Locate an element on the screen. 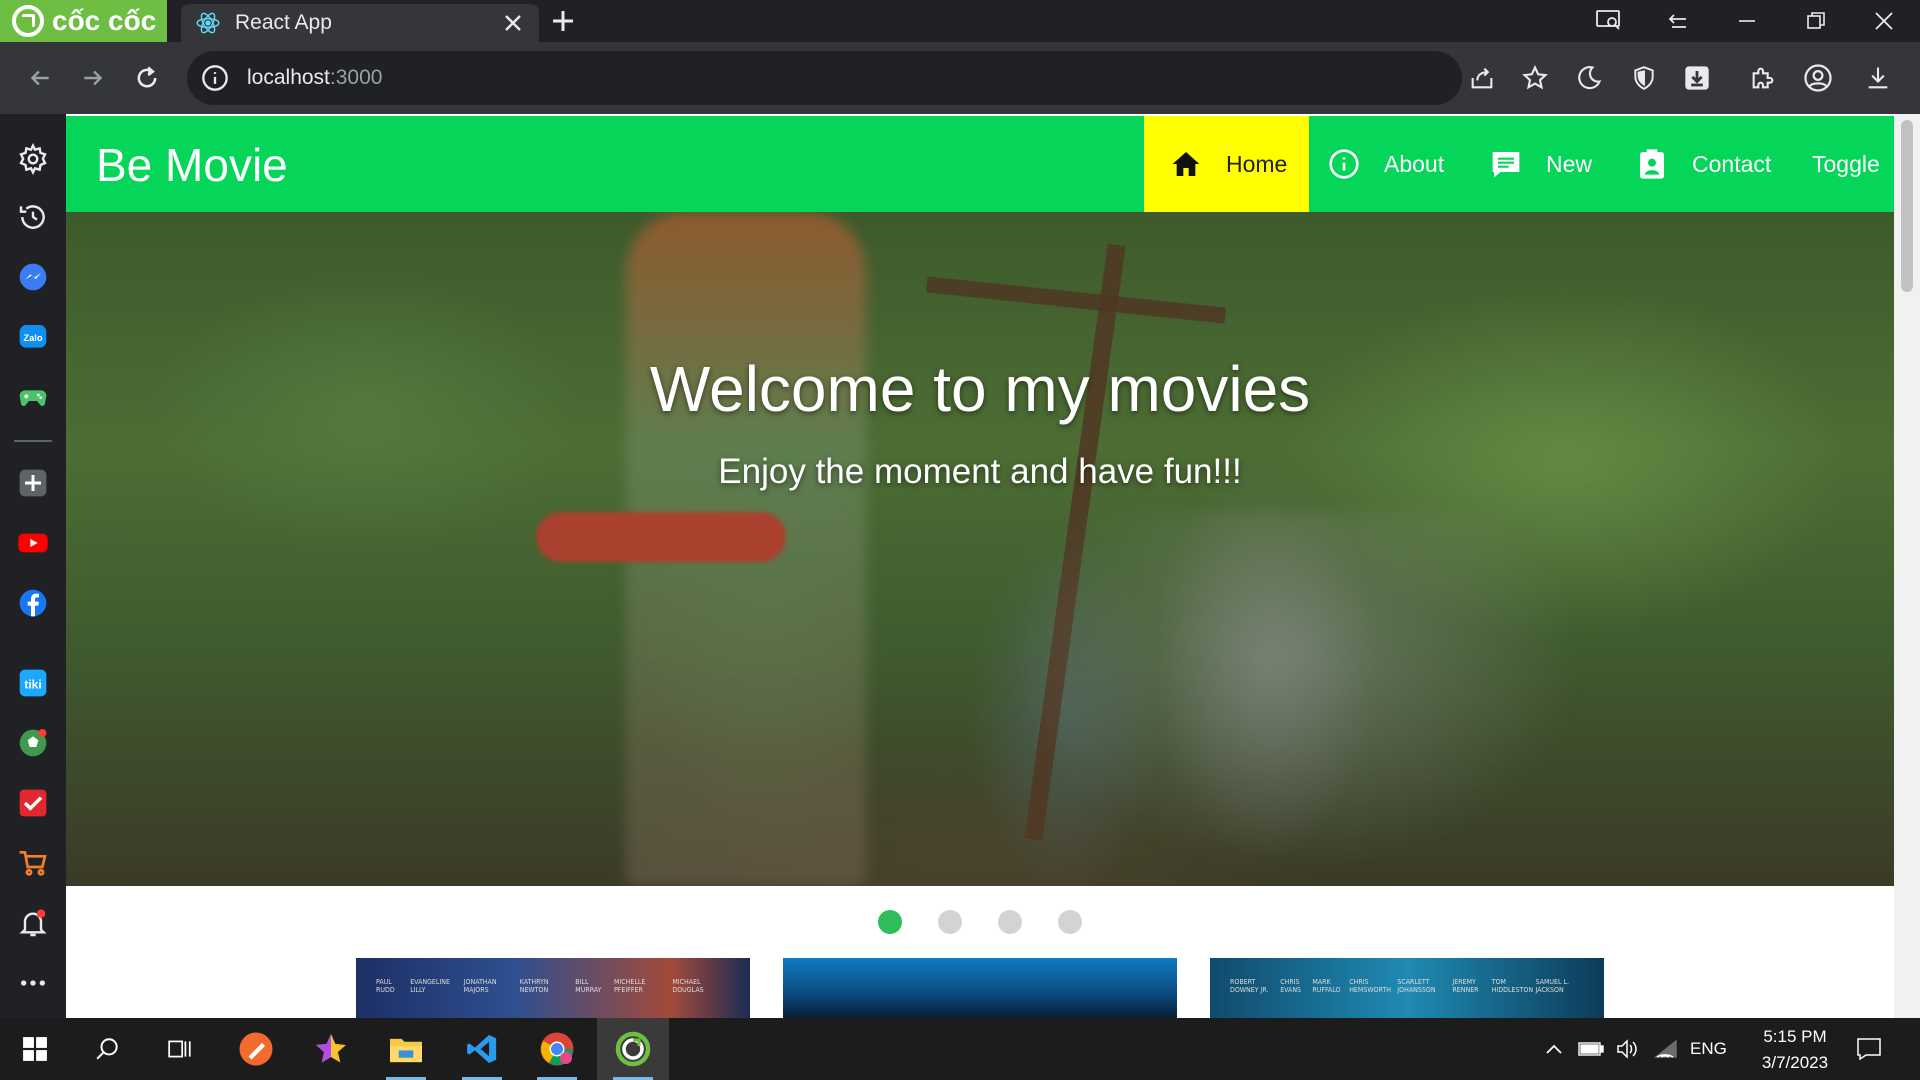 This screenshot has height=1080, width=1920. nav-contact: Contact is located at coordinates (1703, 164).